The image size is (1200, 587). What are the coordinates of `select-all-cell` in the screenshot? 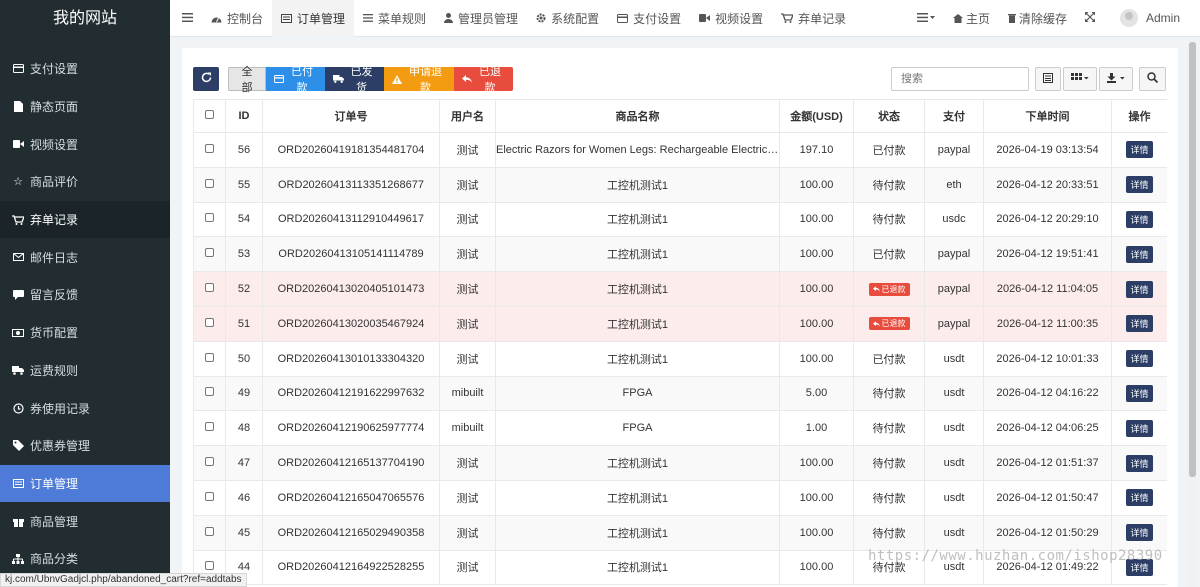 It's located at (209, 116).